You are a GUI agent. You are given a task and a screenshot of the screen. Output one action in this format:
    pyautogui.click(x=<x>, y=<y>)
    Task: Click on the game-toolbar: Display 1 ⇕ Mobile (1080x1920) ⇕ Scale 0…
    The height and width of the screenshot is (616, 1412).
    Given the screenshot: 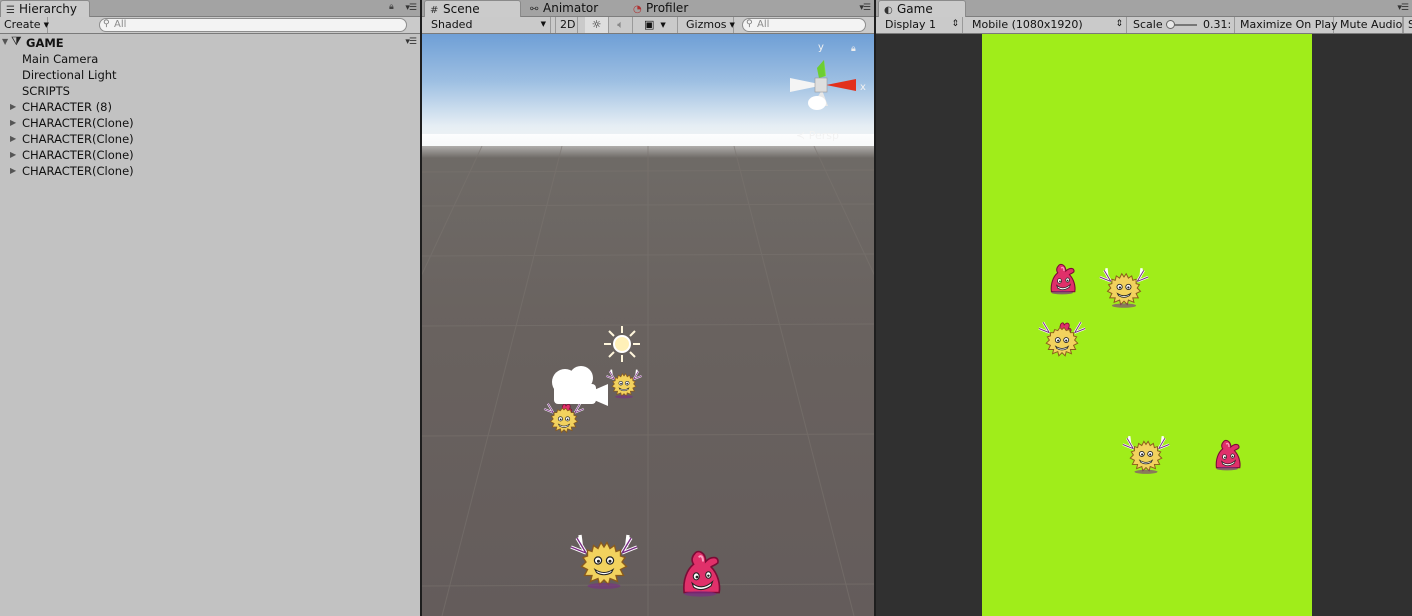 What is the action you would take?
    pyautogui.click(x=1144, y=25)
    